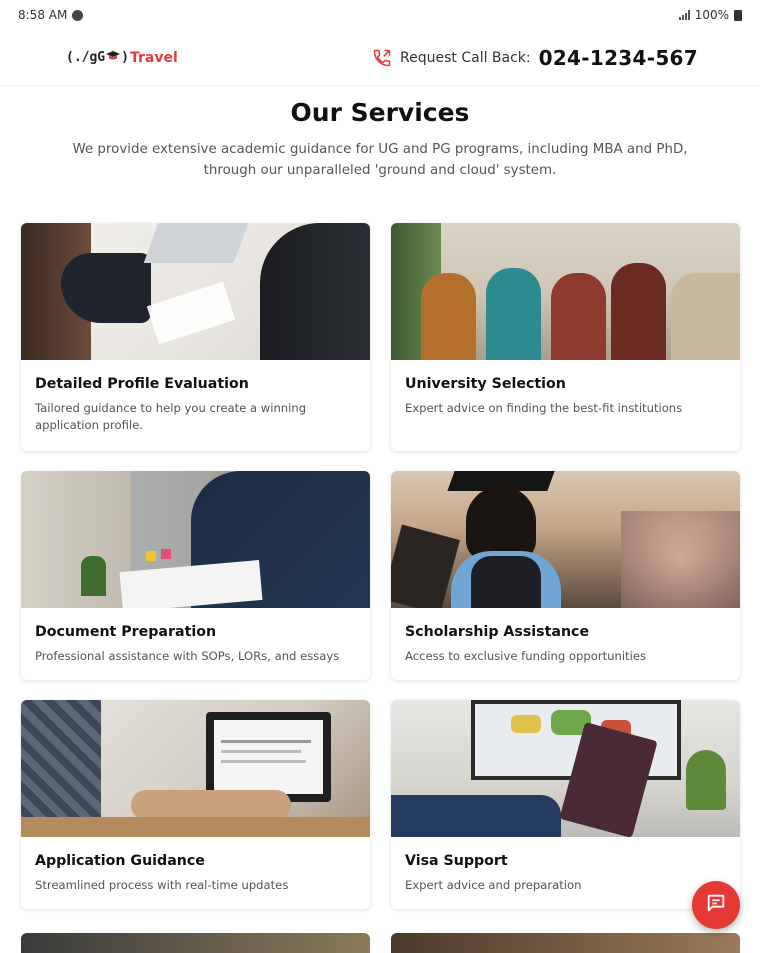 This screenshot has width=760, height=953. What do you see at coordinates (126, 632) in the screenshot?
I see `service-title: Document Preparation` at bounding box center [126, 632].